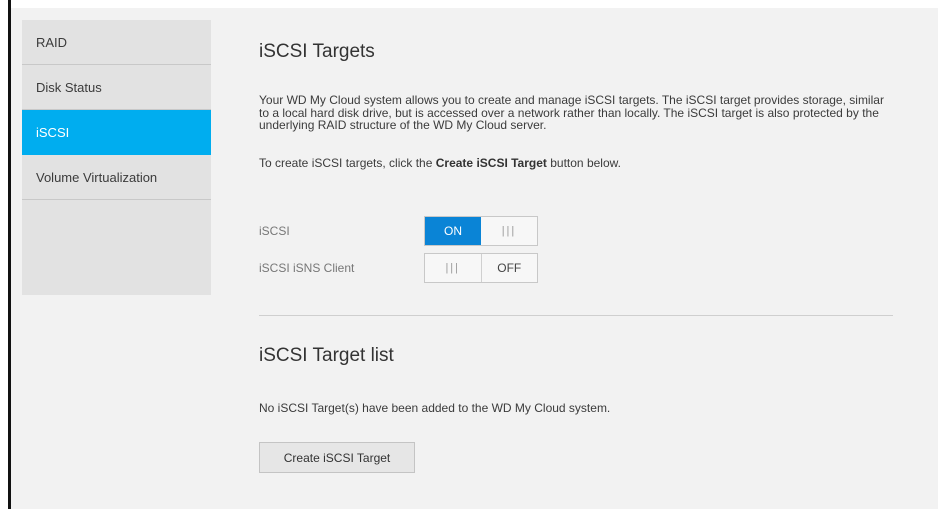 The height and width of the screenshot is (509, 938). Describe the element at coordinates (326, 355) in the screenshot. I see `target-list-title: iSCSI Target list` at that location.